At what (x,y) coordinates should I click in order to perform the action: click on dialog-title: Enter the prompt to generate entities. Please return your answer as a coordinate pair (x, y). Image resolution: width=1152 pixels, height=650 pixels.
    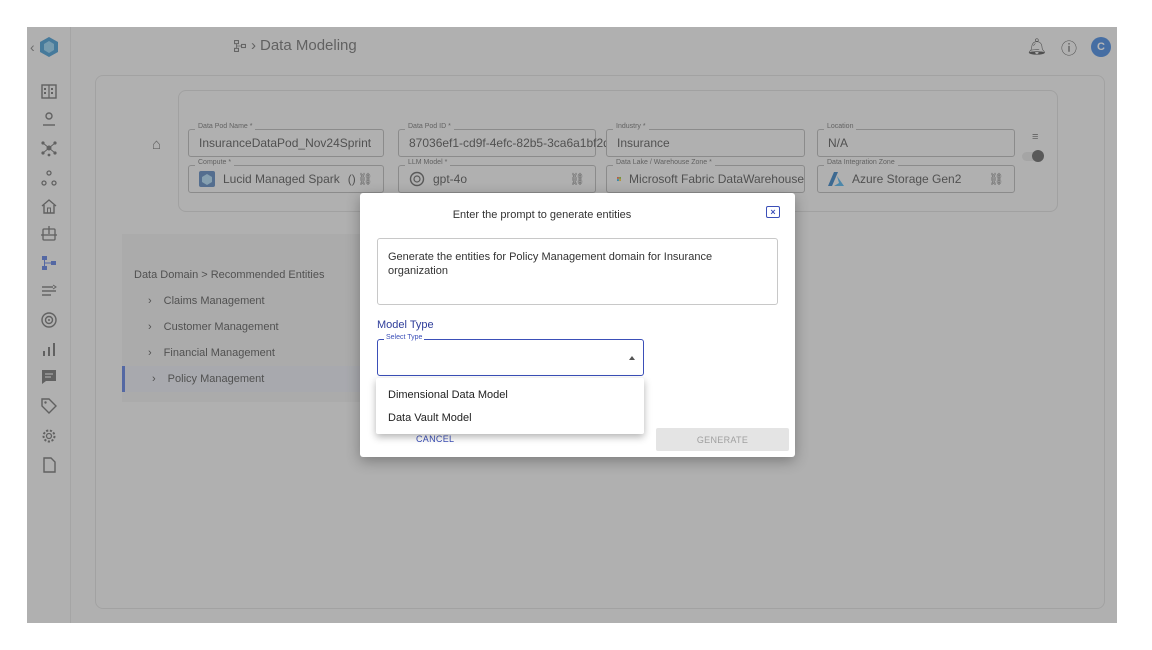
    Looking at the image, I should click on (542, 215).